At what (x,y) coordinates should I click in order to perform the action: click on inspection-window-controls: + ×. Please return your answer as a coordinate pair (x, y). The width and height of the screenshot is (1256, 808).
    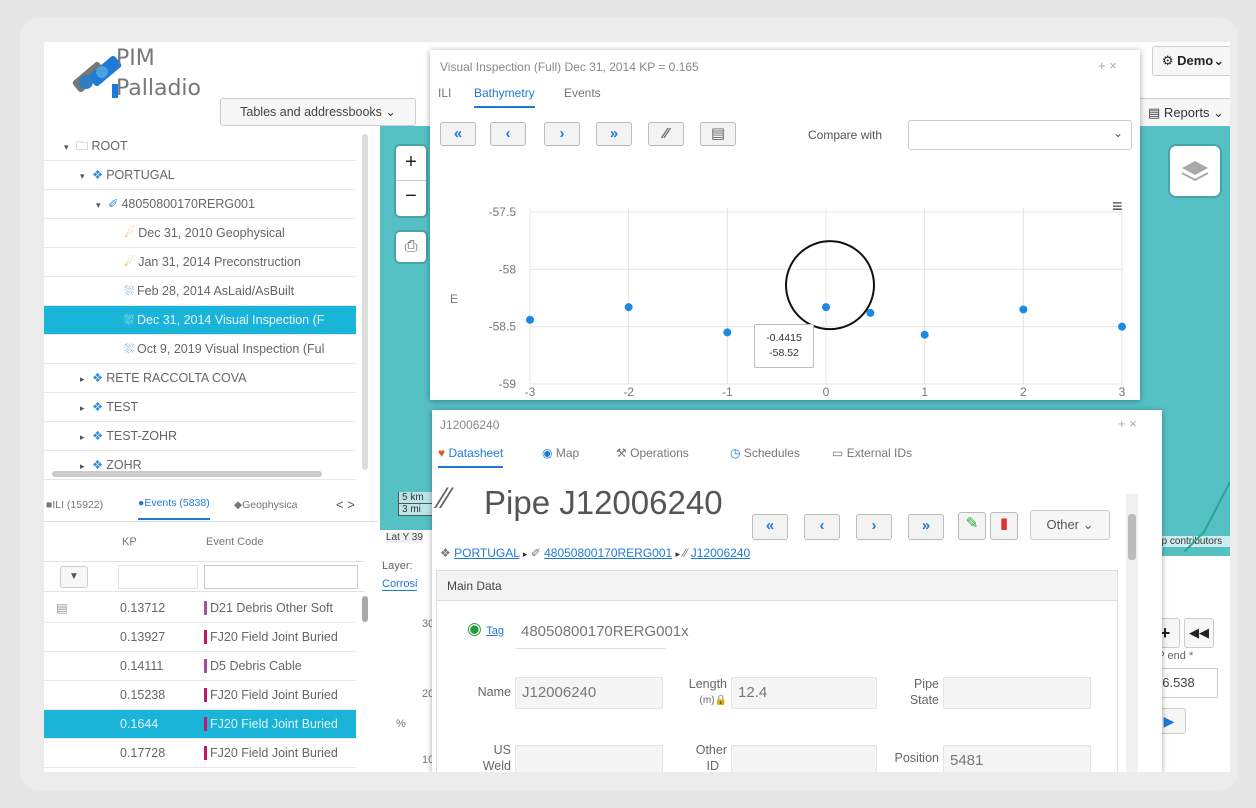
    Looking at the image, I should click on (1107, 65).